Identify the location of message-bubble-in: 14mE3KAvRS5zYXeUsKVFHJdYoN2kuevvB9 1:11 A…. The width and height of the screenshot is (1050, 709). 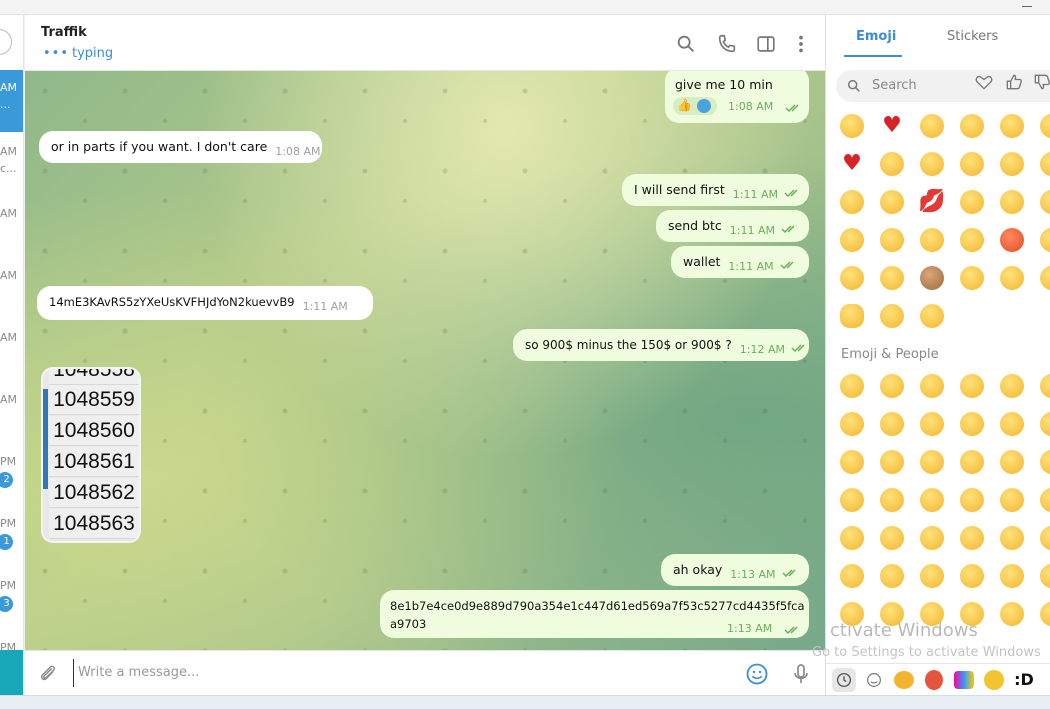
(205, 303).